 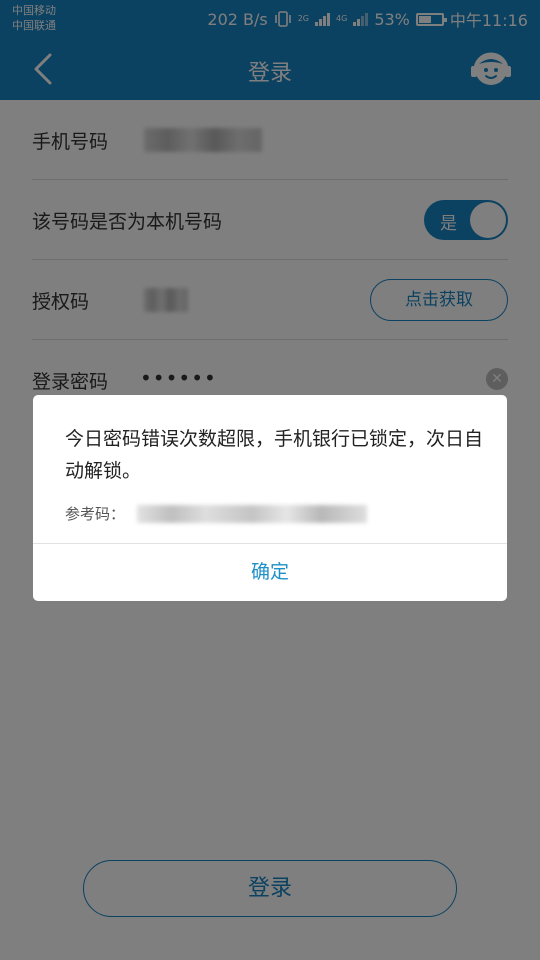 What do you see at coordinates (274, 455) in the screenshot?
I see `dialog-message: 今日密码错误次数超限，手机银行已锁定，次日自动解锁。` at bounding box center [274, 455].